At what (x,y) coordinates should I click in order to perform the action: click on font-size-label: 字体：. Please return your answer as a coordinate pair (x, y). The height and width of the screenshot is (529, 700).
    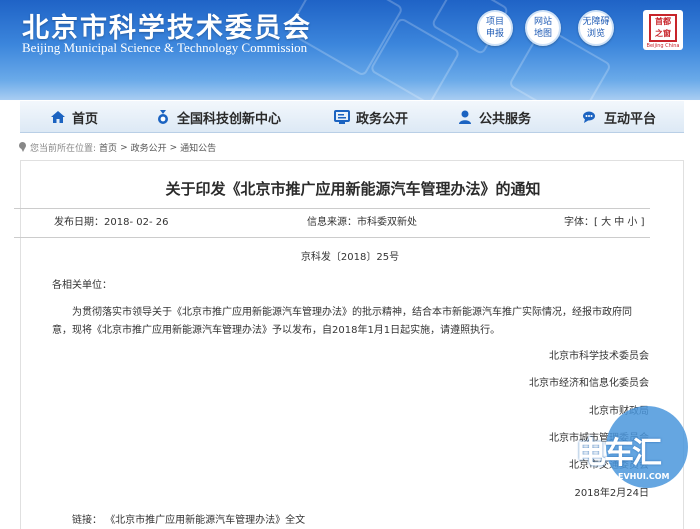
    Looking at the image, I should click on (579, 222).